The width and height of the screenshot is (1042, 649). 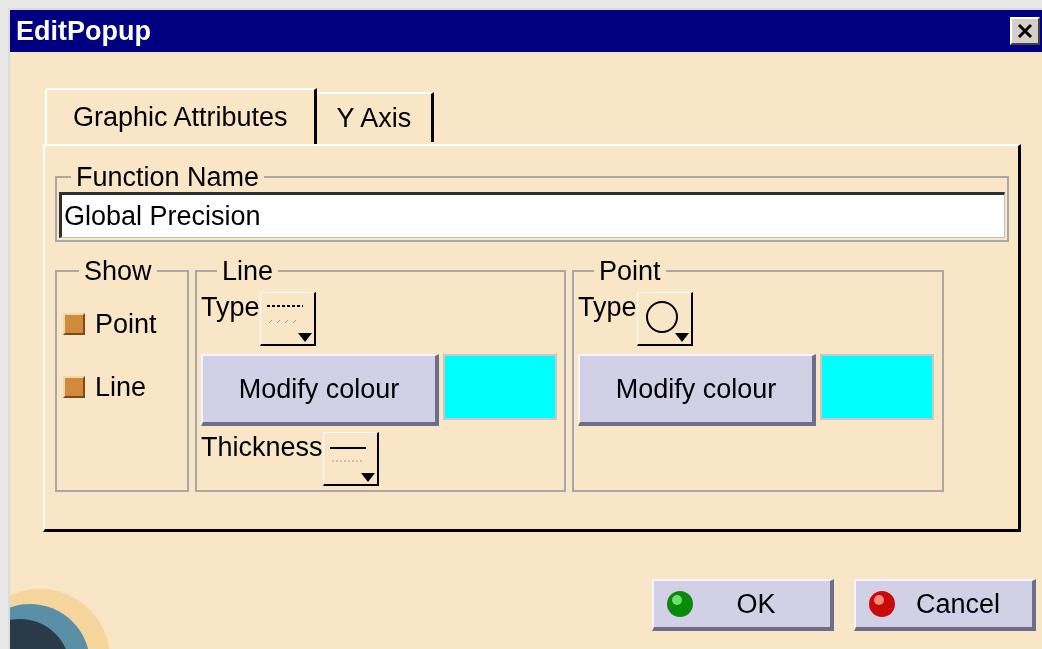 What do you see at coordinates (743, 605) in the screenshot?
I see `ok-button: OK` at bounding box center [743, 605].